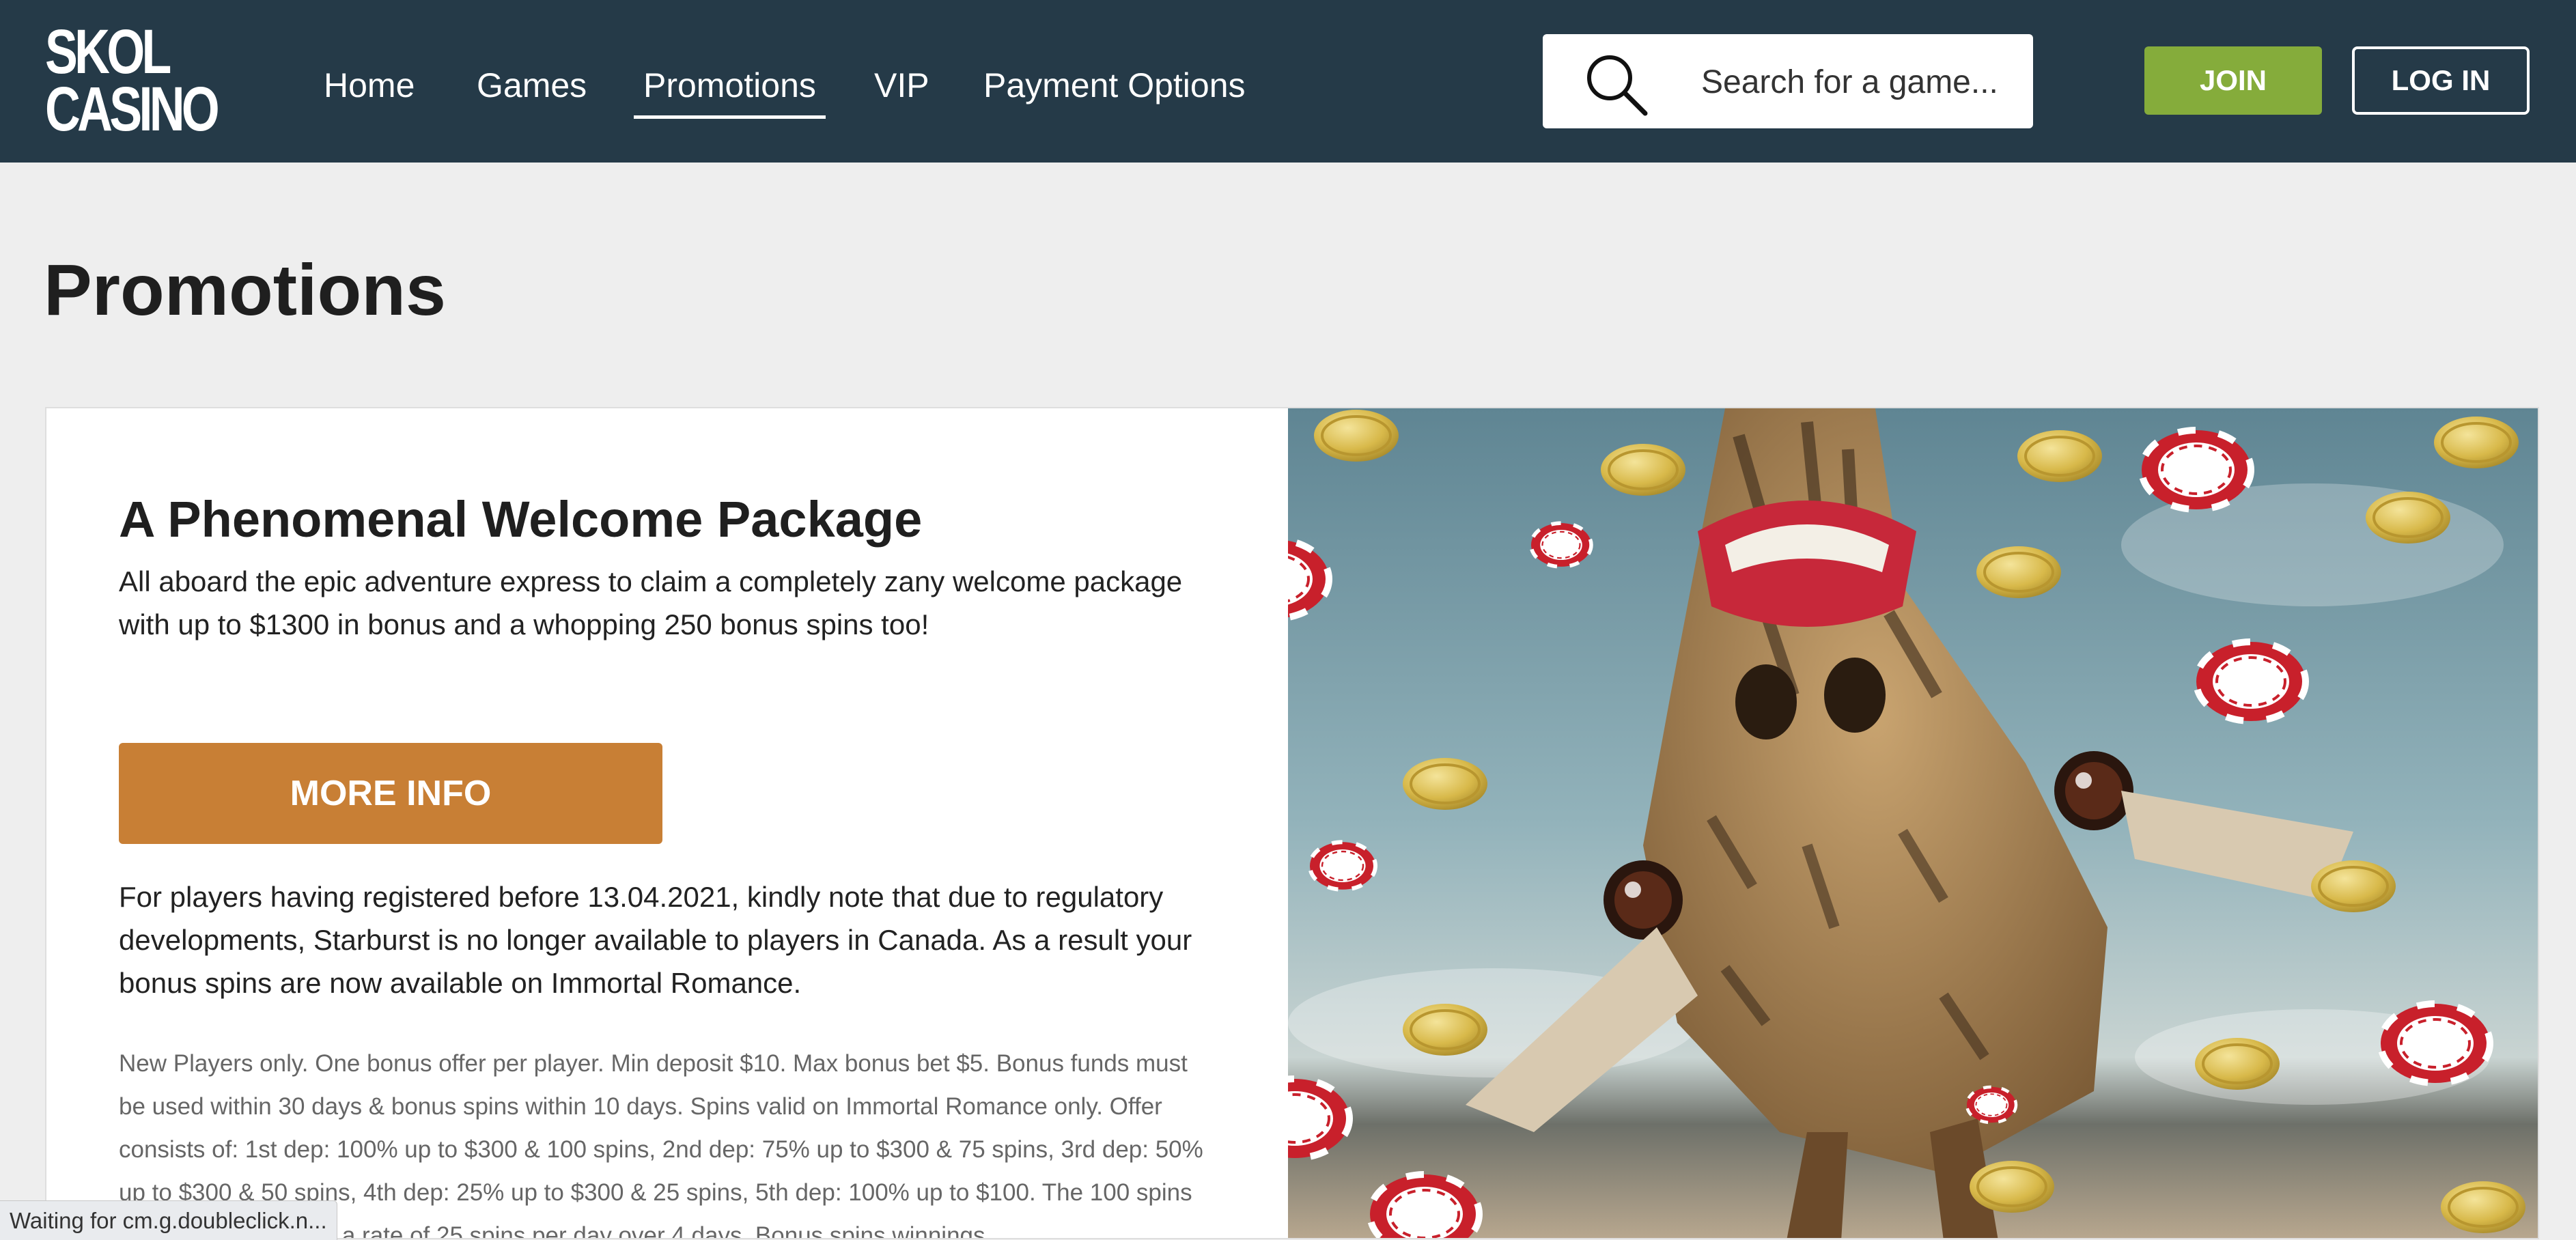  I want to click on search-box, so click(1788, 82).